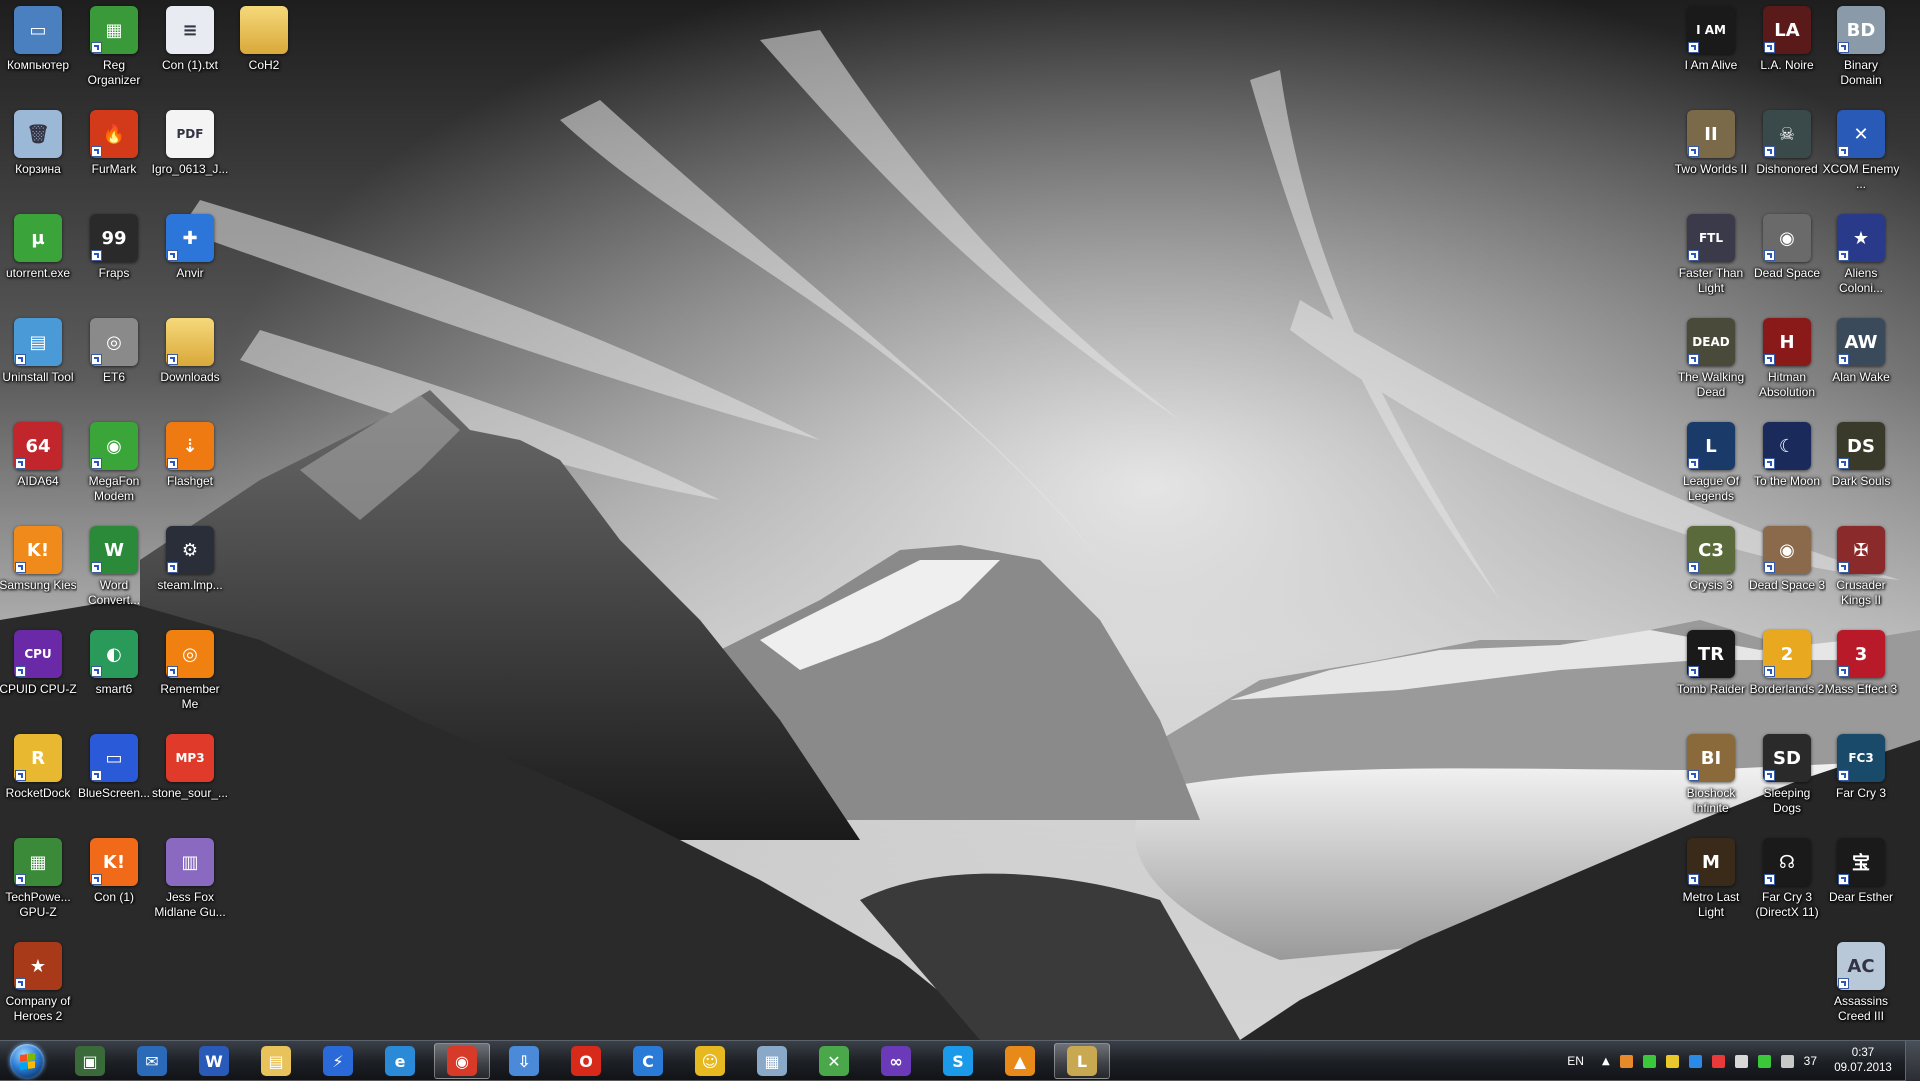  What do you see at coordinates (264, 51) in the screenshot?
I see `desktop-icon: CoH2` at bounding box center [264, 51].